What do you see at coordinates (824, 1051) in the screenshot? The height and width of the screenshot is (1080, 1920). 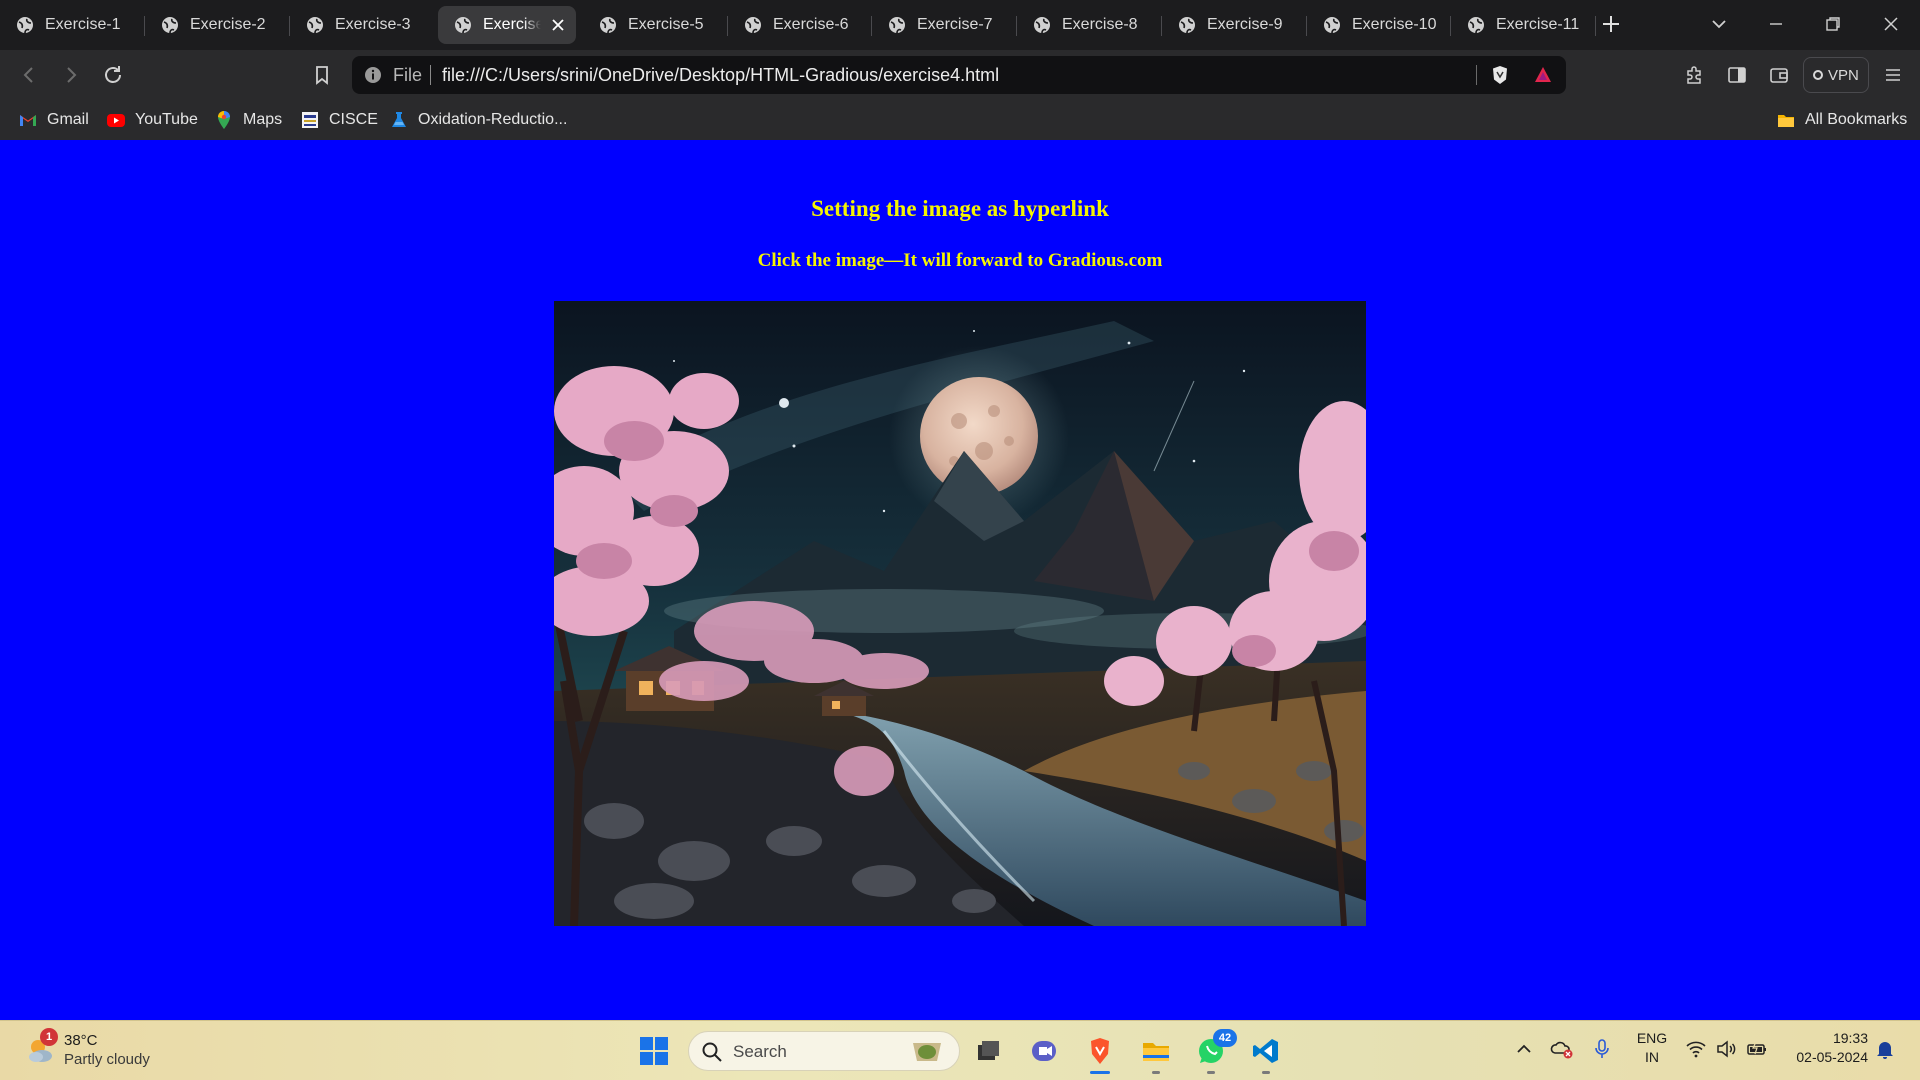 I see `taskbar-search: Search` at bounding box center [824, 1051].